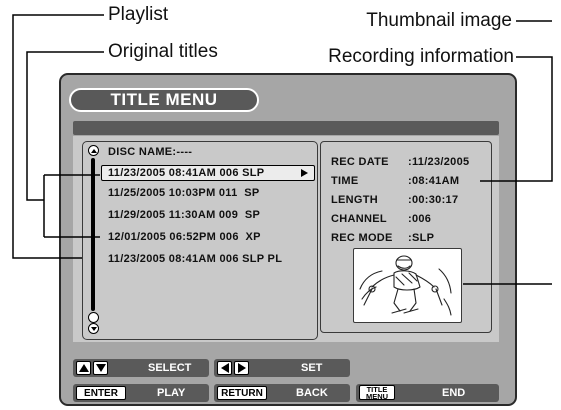 The width and height of the screenshot is (561, 410). What do you see at coordinates (170, 368) in the screenshot?
I see `select-label: SELECT` at bounding box center [170, 368].